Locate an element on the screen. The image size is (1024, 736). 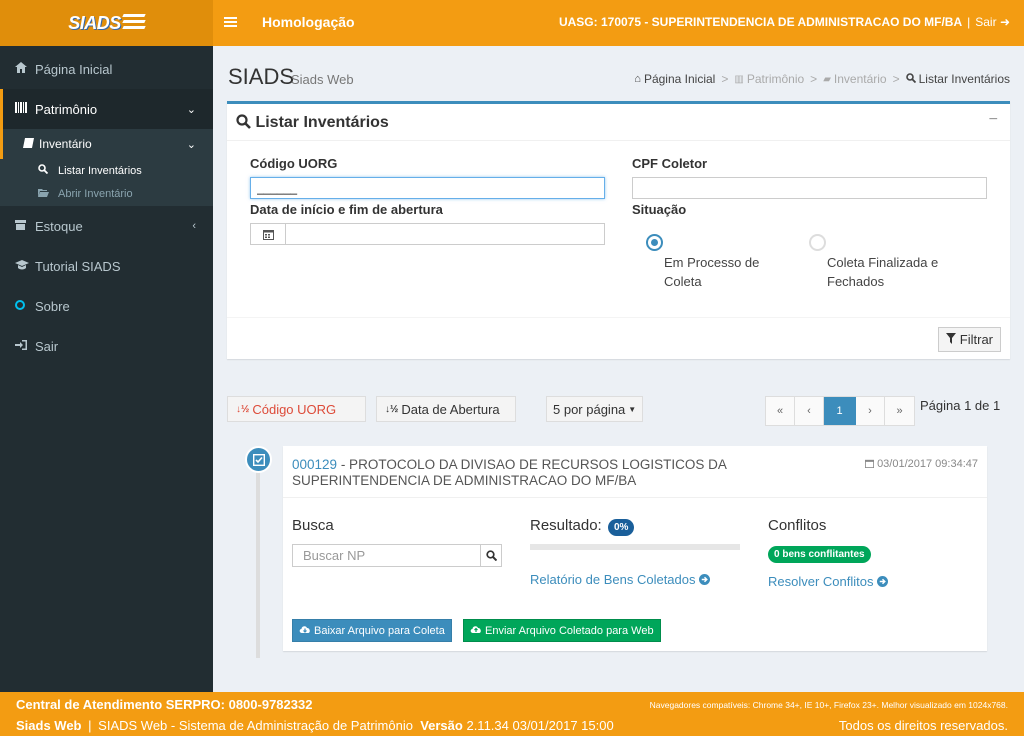
resultado-title: Resultado: is located at coordinates (566, 525).